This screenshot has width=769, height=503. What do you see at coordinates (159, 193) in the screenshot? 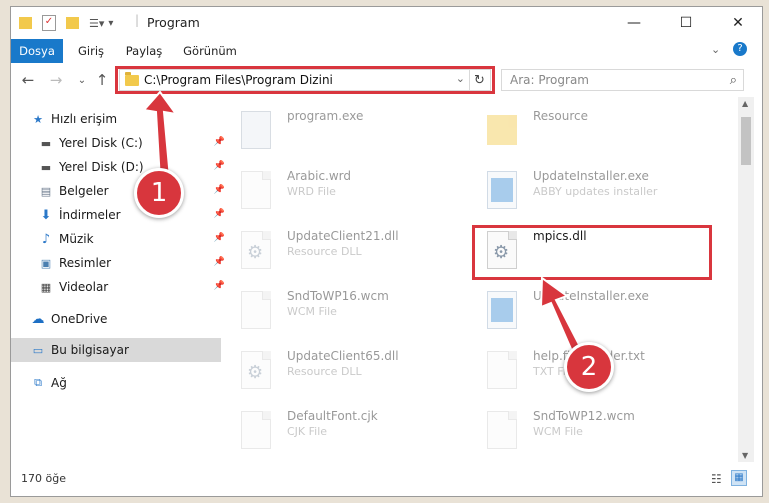
I see `callout-badge-1: 1` at bounding box center [159, 193].